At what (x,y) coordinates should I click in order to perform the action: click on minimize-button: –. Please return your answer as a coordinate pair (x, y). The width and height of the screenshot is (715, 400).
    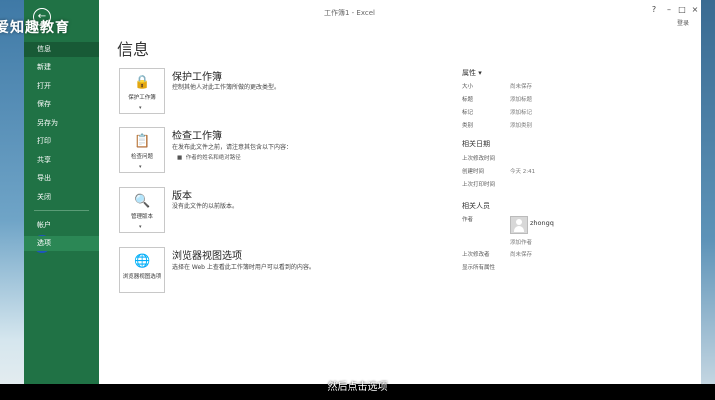
    Looking at the image, I should click on (669, 9).